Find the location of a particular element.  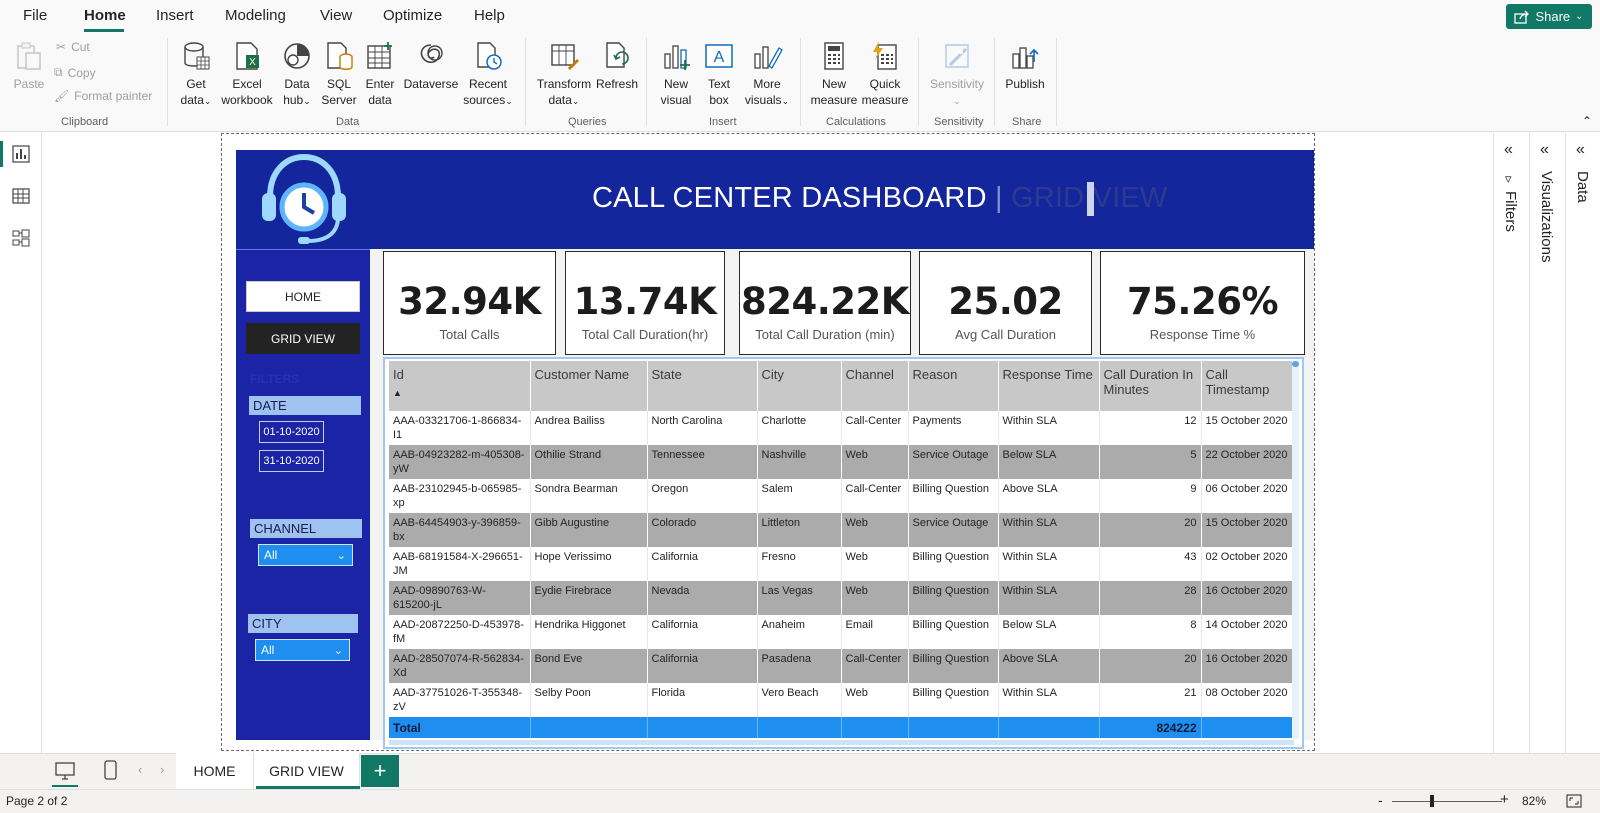

sensitivity-button: Sensitivity ⌄ is located at coordinates (957, 74).